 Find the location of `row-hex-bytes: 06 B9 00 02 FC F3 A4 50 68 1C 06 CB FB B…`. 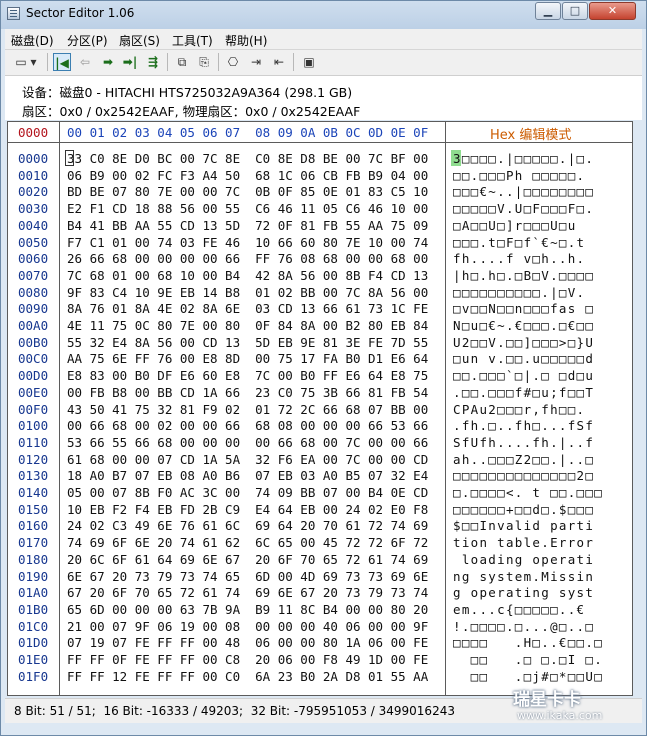

row-hex-bytes: 06 B9 00 02 FC F3 A4 50 68 1C 06 CB FB B… is located at coordinates (247, 175).